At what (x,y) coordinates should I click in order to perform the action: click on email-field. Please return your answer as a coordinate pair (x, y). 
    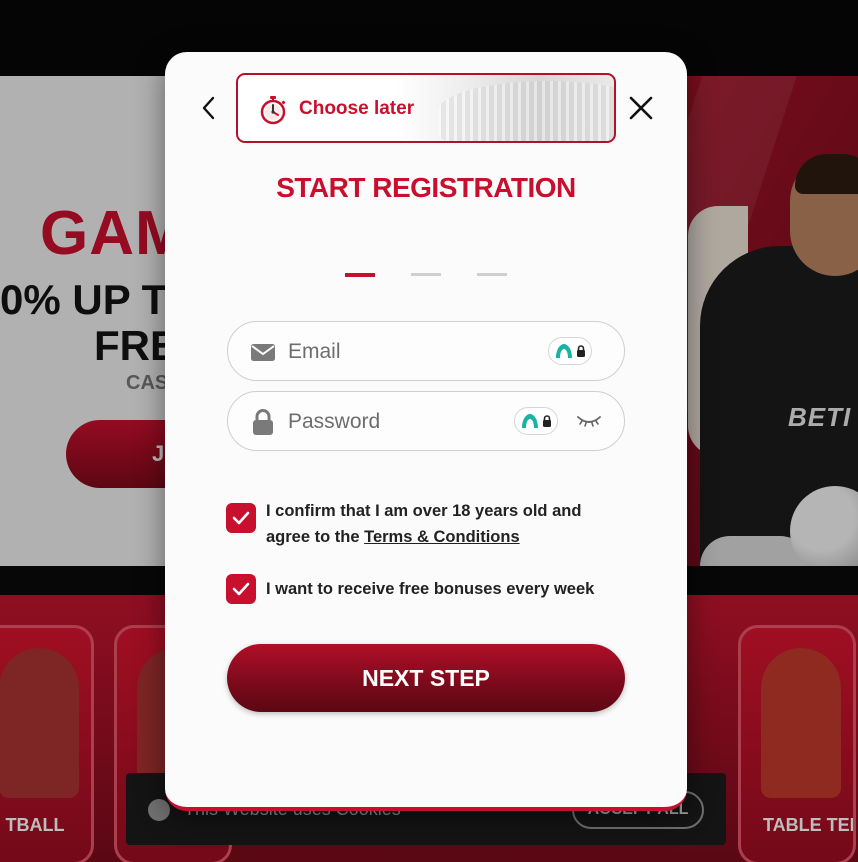
    Looking at the image, I should click on (426, 351).